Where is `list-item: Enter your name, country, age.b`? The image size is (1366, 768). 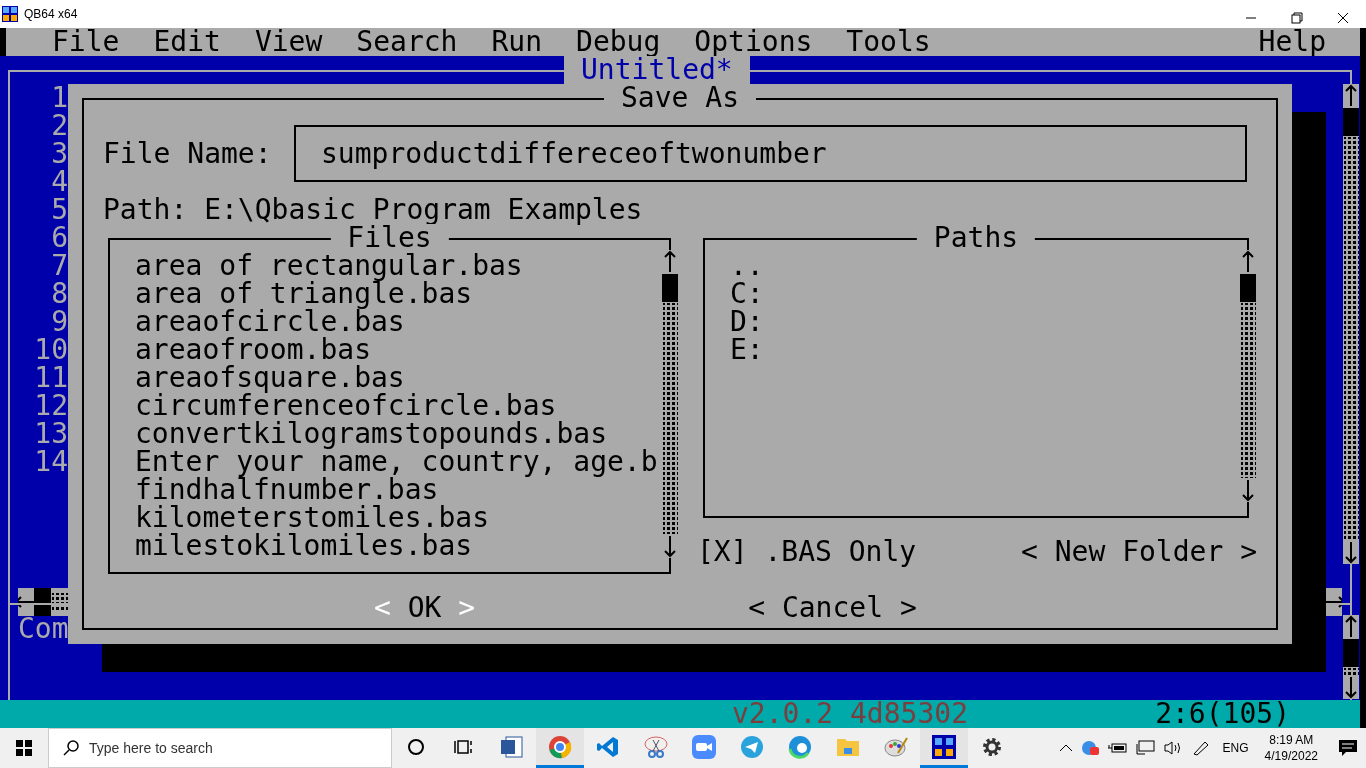 list-item: Enter your name, country, age.b is located at coordinates (396, 462).